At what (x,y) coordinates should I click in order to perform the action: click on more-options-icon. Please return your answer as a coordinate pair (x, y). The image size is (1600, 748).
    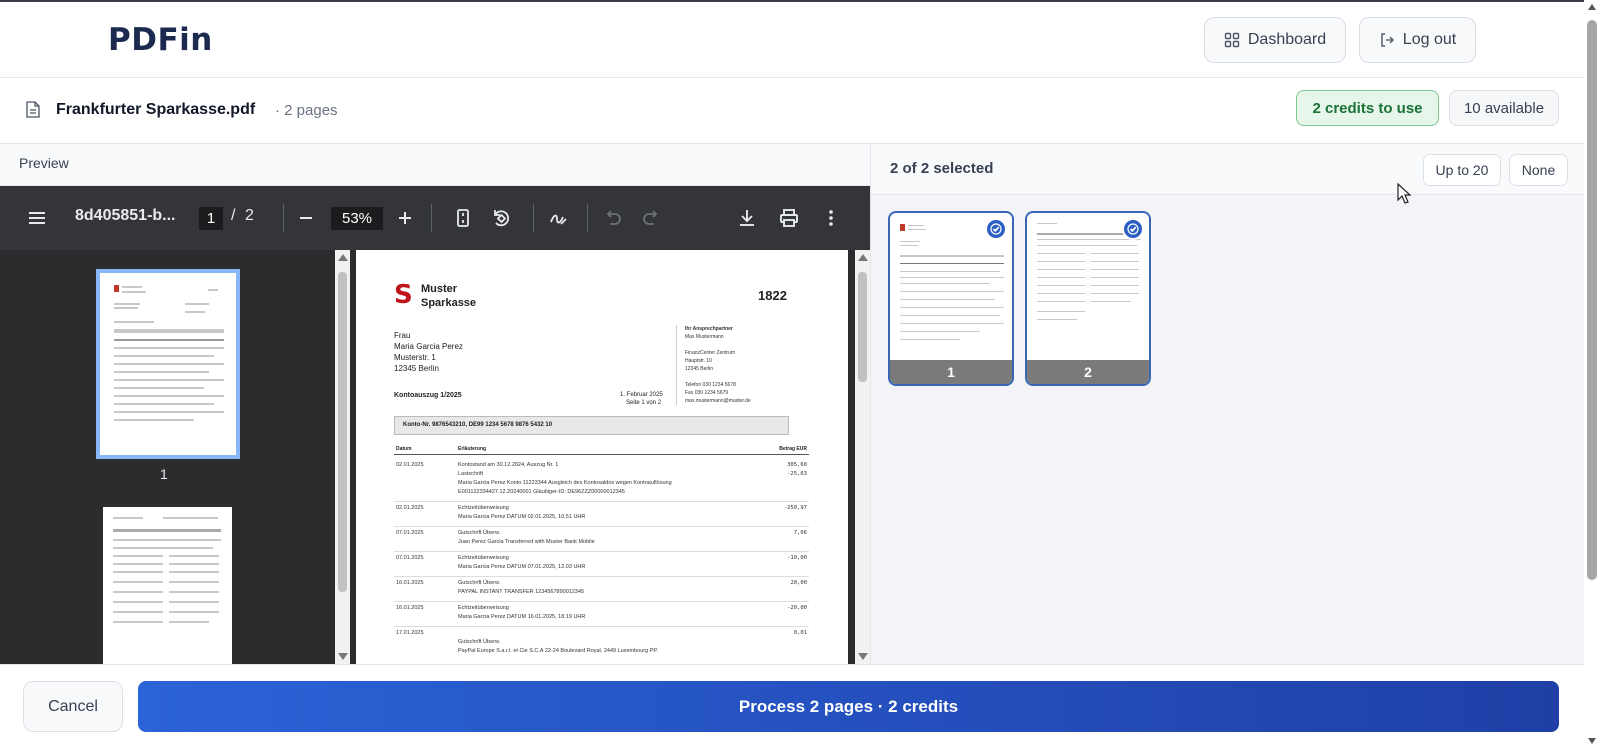
    Looking at the image, I should click on (831, 218).